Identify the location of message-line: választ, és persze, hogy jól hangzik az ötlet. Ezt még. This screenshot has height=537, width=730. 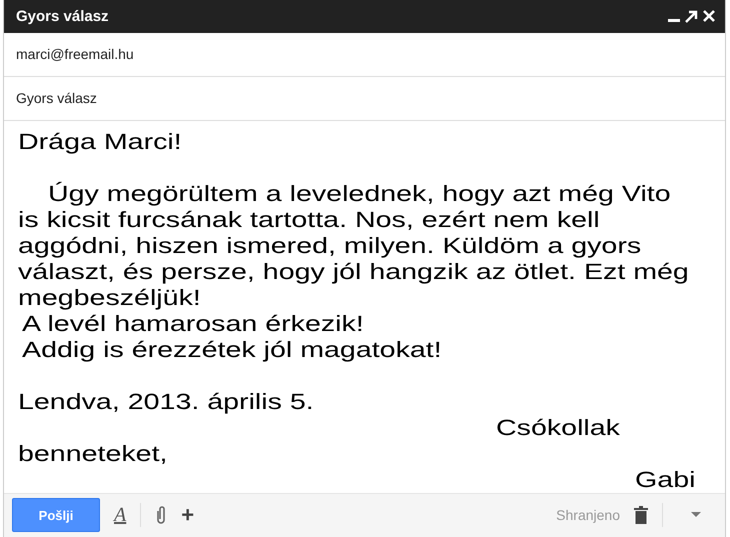
(353, 271).